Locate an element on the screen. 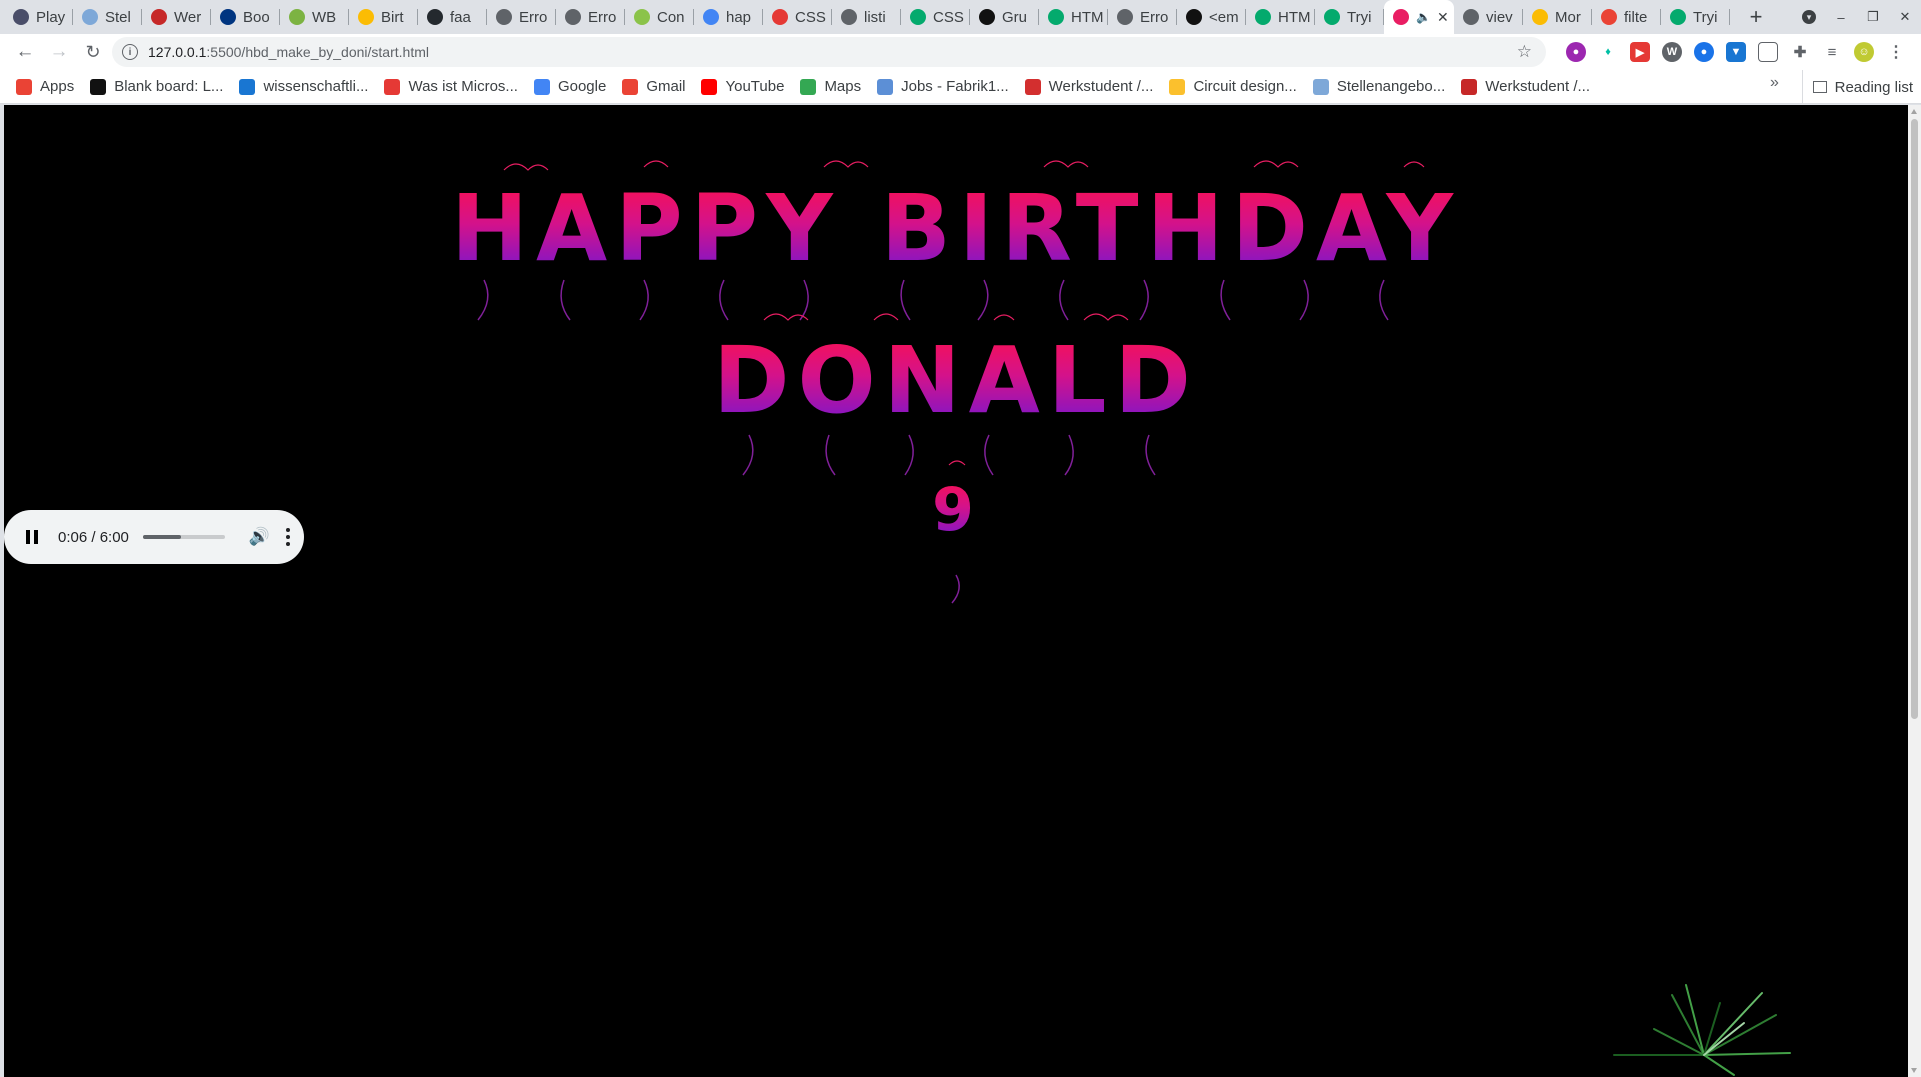  bookmark-label: Google is located at coordinates (582, 86).